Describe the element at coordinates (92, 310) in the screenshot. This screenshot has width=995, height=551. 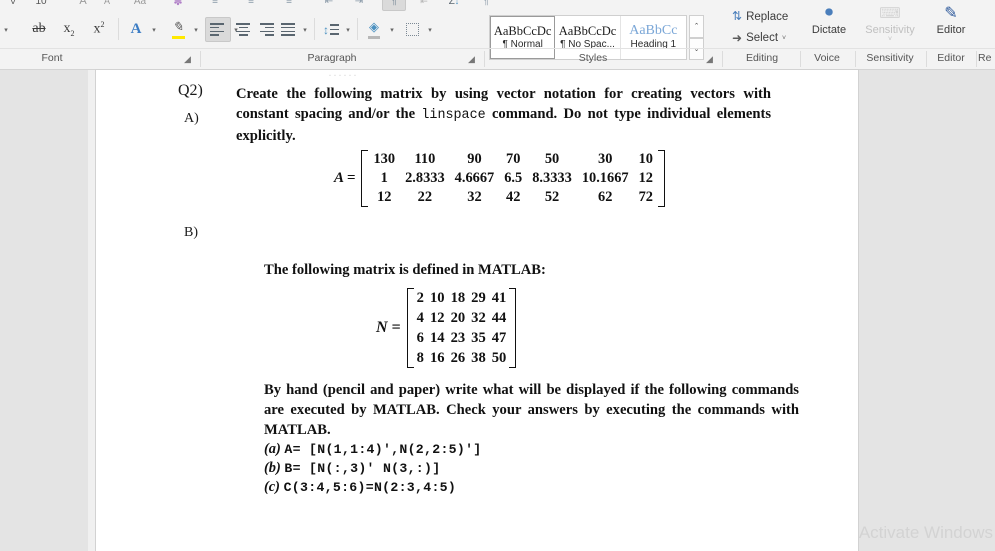
I see `left-scroll-gutter` at that location.